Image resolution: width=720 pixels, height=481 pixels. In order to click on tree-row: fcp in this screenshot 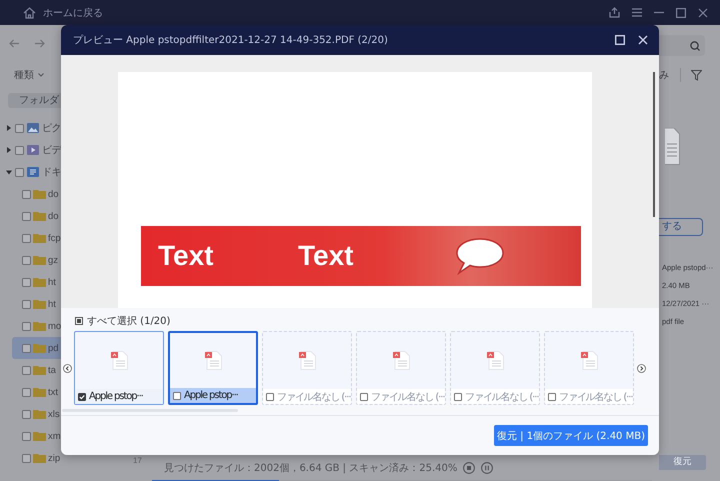, I will do `click(36, 238)`.